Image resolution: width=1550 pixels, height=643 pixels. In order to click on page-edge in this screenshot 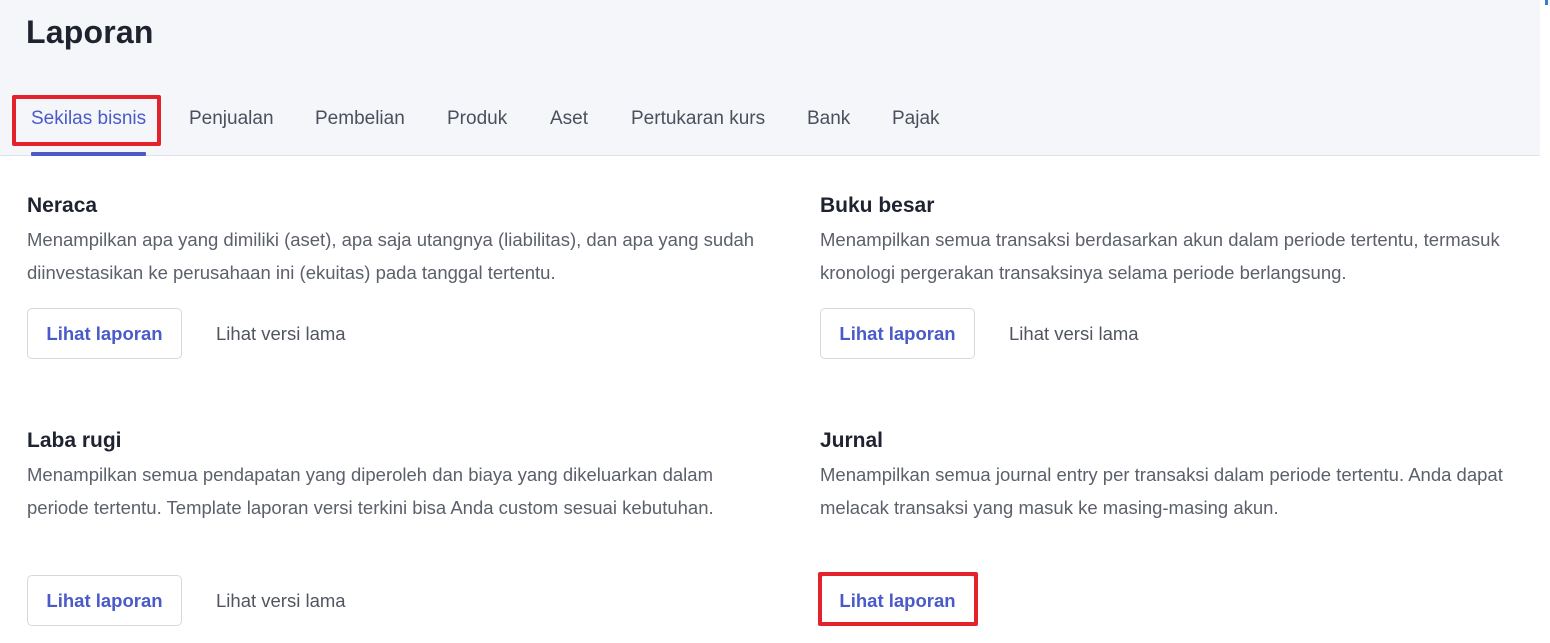, I will do `click(1545, 82)`.